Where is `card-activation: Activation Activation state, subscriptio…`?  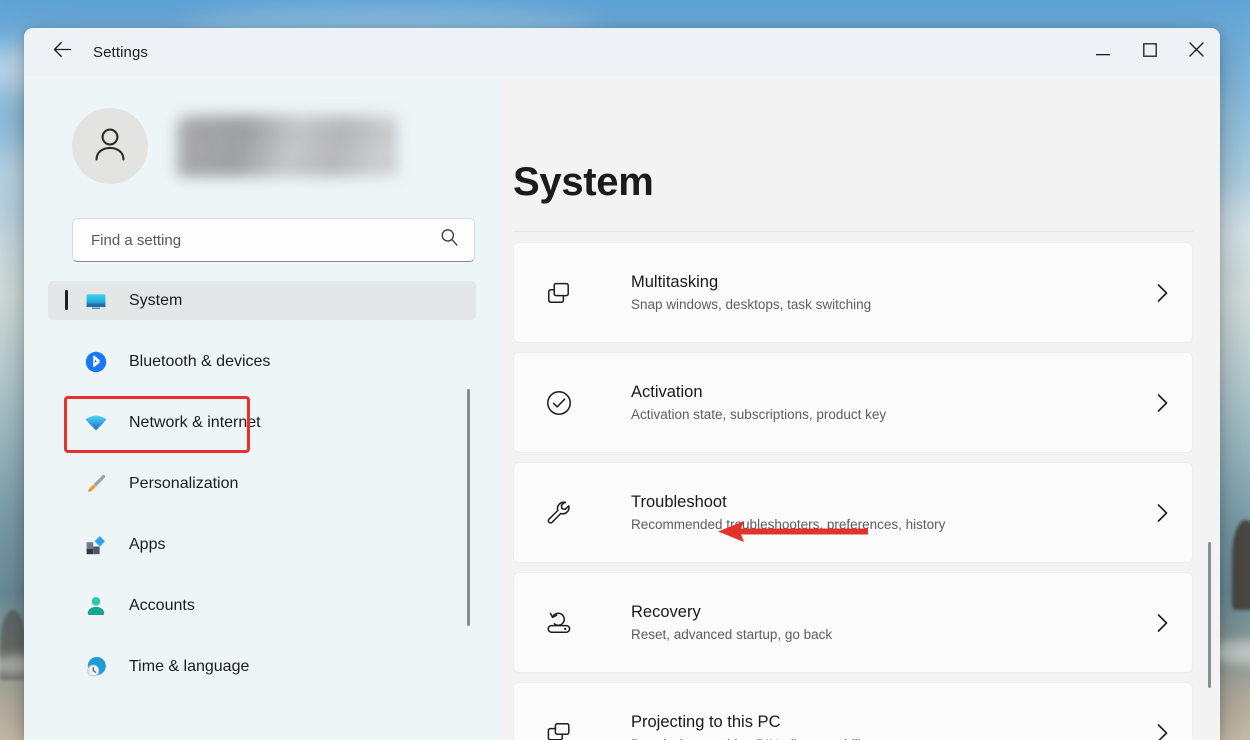
card-activation: Activation Activation state, subscriptio… is located at coordinates (853, 402).